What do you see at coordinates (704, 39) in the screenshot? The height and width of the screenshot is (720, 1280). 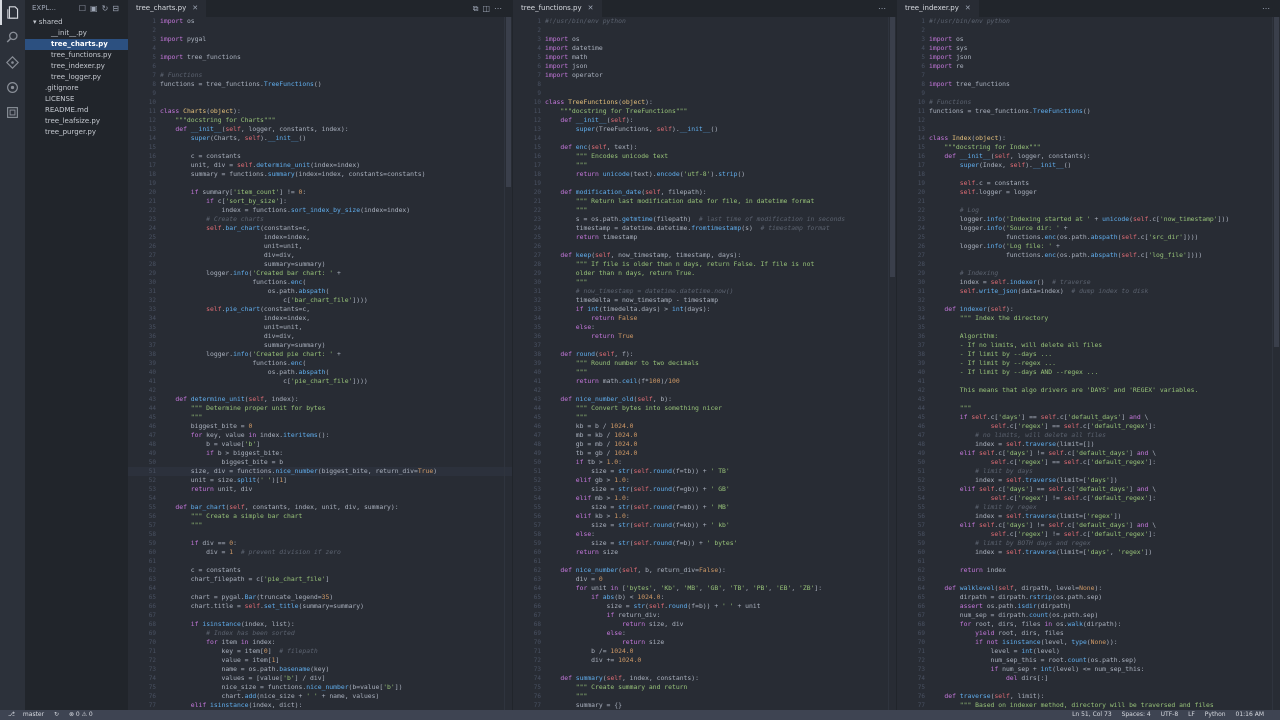 I see `code-line: 3 import os` at bounding box center [704, 39].